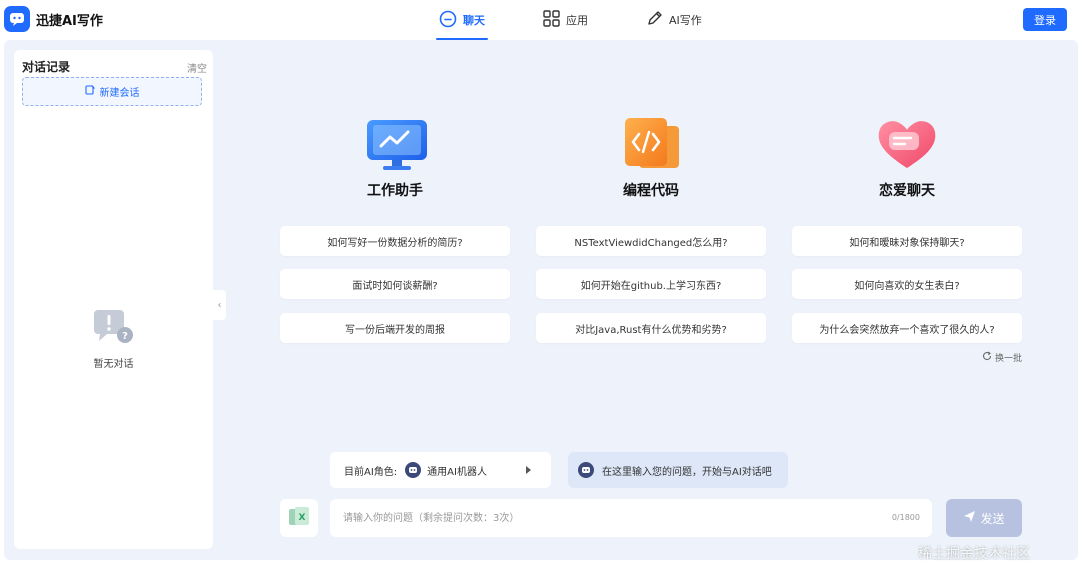 Image resolution: width=1080 pixels, height=570 pixels. I want to click on suggested-question-card: NSTextViewdidChanged怎么用?, so click(651, 241).